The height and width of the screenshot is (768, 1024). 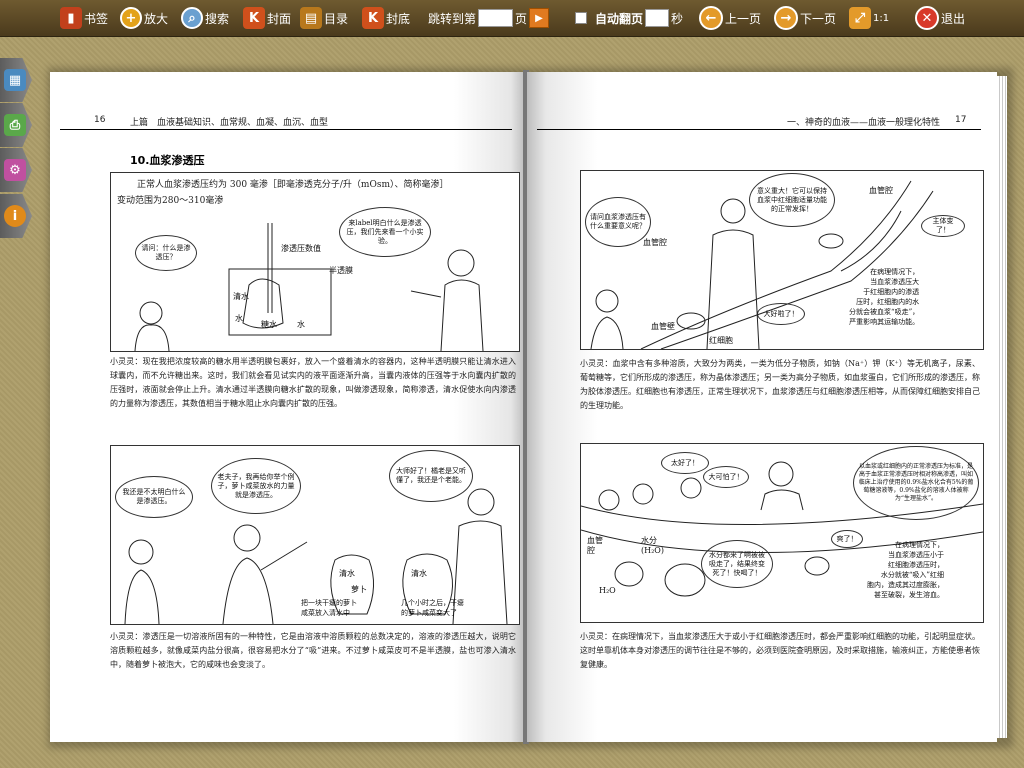 I want to click on search-button: ⌕ 搜索, so click(x=205, y=18).